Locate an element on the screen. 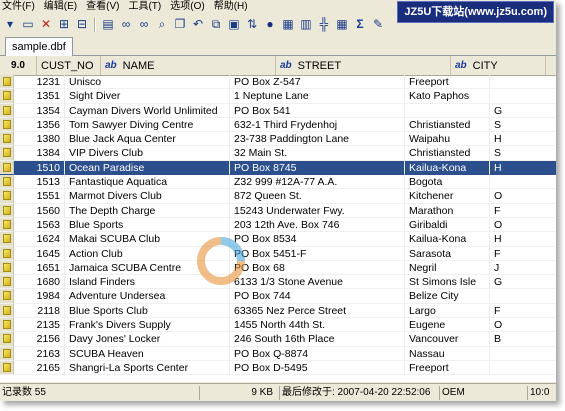 This screenshot has height=411, width=565. cell-city: Largo is located at coordinates (447, 311).